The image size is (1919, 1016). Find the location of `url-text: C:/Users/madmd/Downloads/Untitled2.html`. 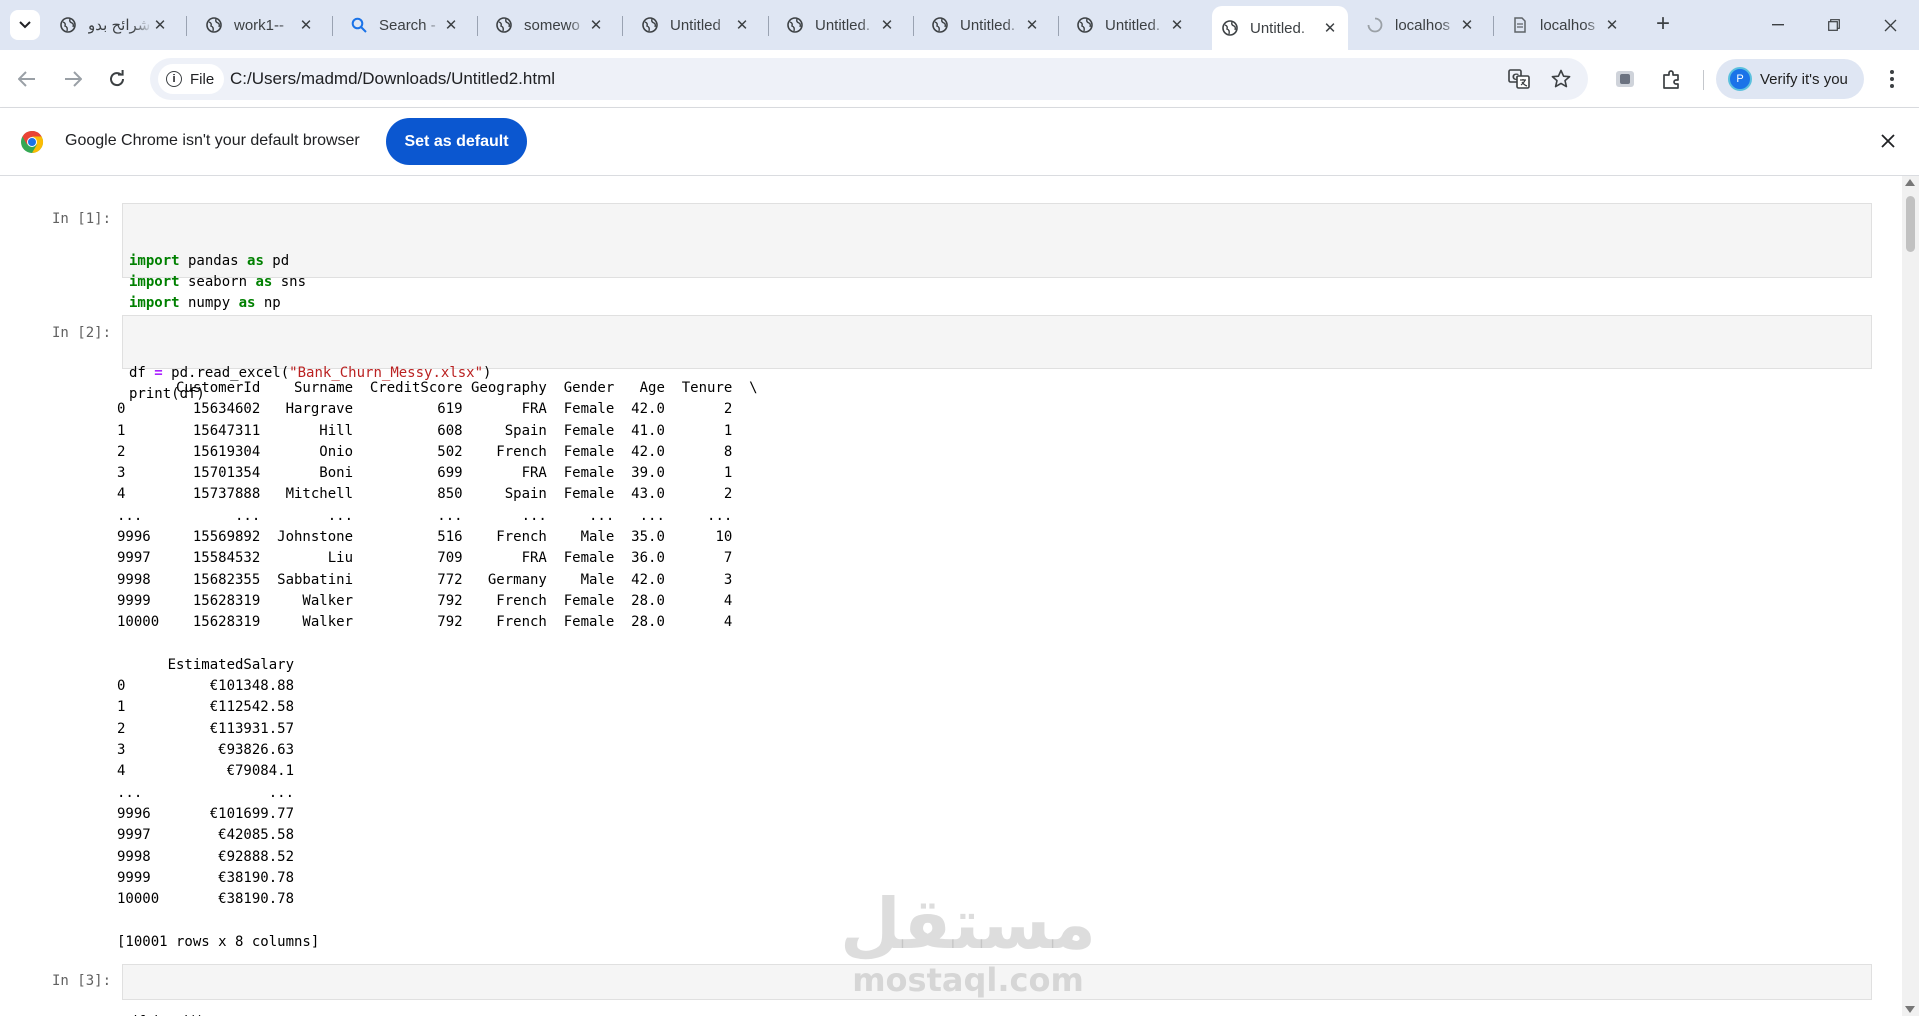

url-text: C:/Users/madmd/Downloads/Untitled2.html is located at coordinates (392, 79).